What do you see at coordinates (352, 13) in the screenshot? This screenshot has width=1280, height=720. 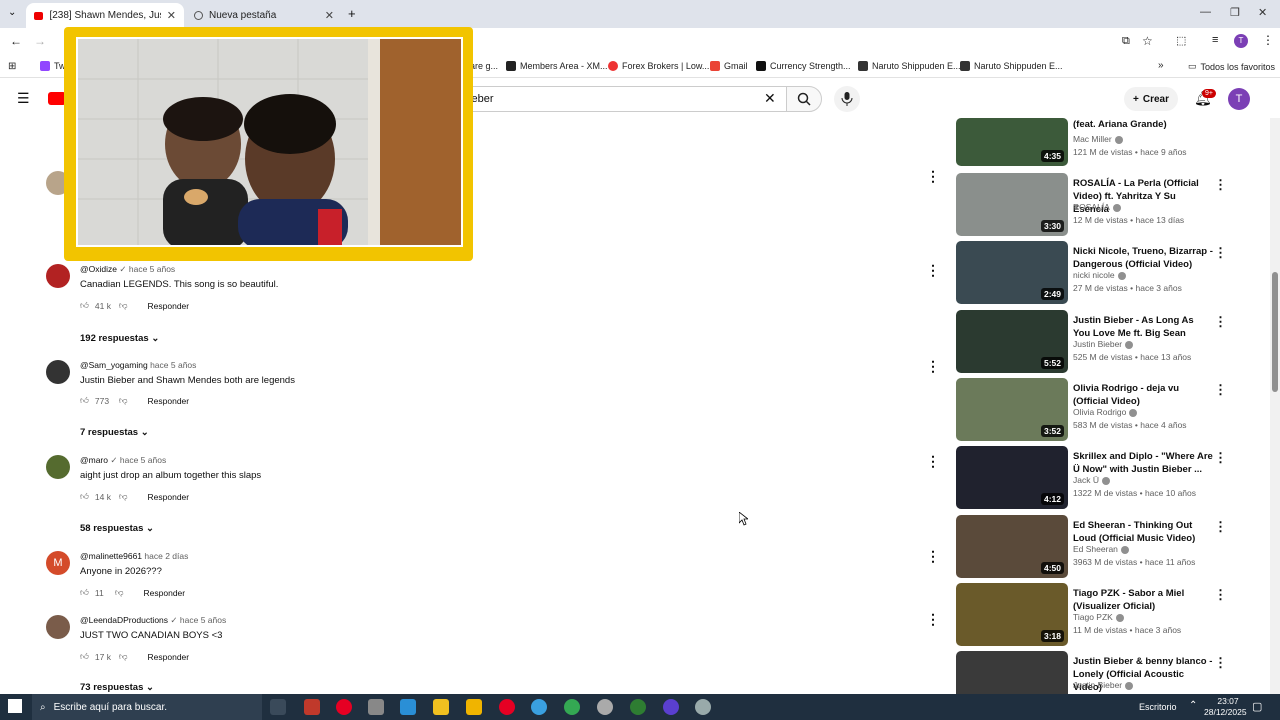 I see `new-tab-icon: +` at bounding box center [352, 13].